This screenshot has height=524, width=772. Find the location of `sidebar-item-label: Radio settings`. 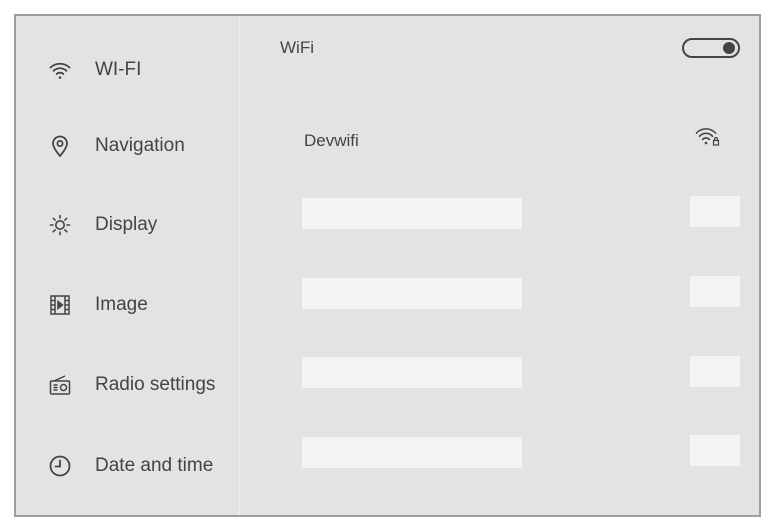

sidebar-item-label: Radio settings is located at coordinates (155, 384).